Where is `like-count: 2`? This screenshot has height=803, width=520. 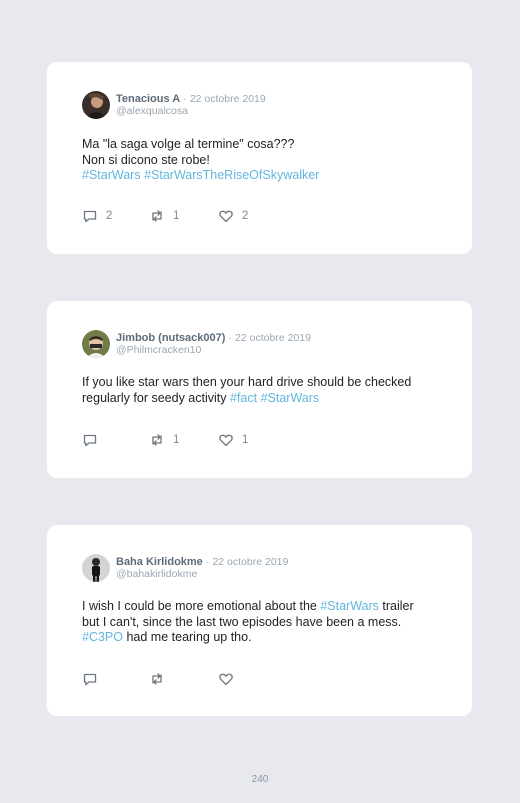 like-count: 2 is located at coordinates (245, 216).